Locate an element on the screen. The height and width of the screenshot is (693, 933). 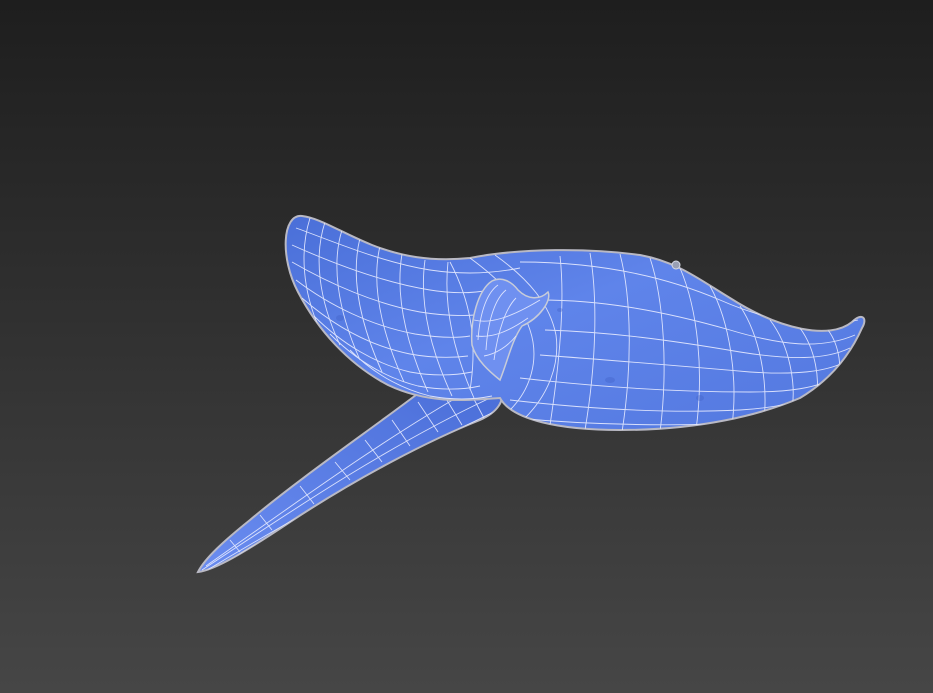
eye-bump is located at coordinates (676, 265).